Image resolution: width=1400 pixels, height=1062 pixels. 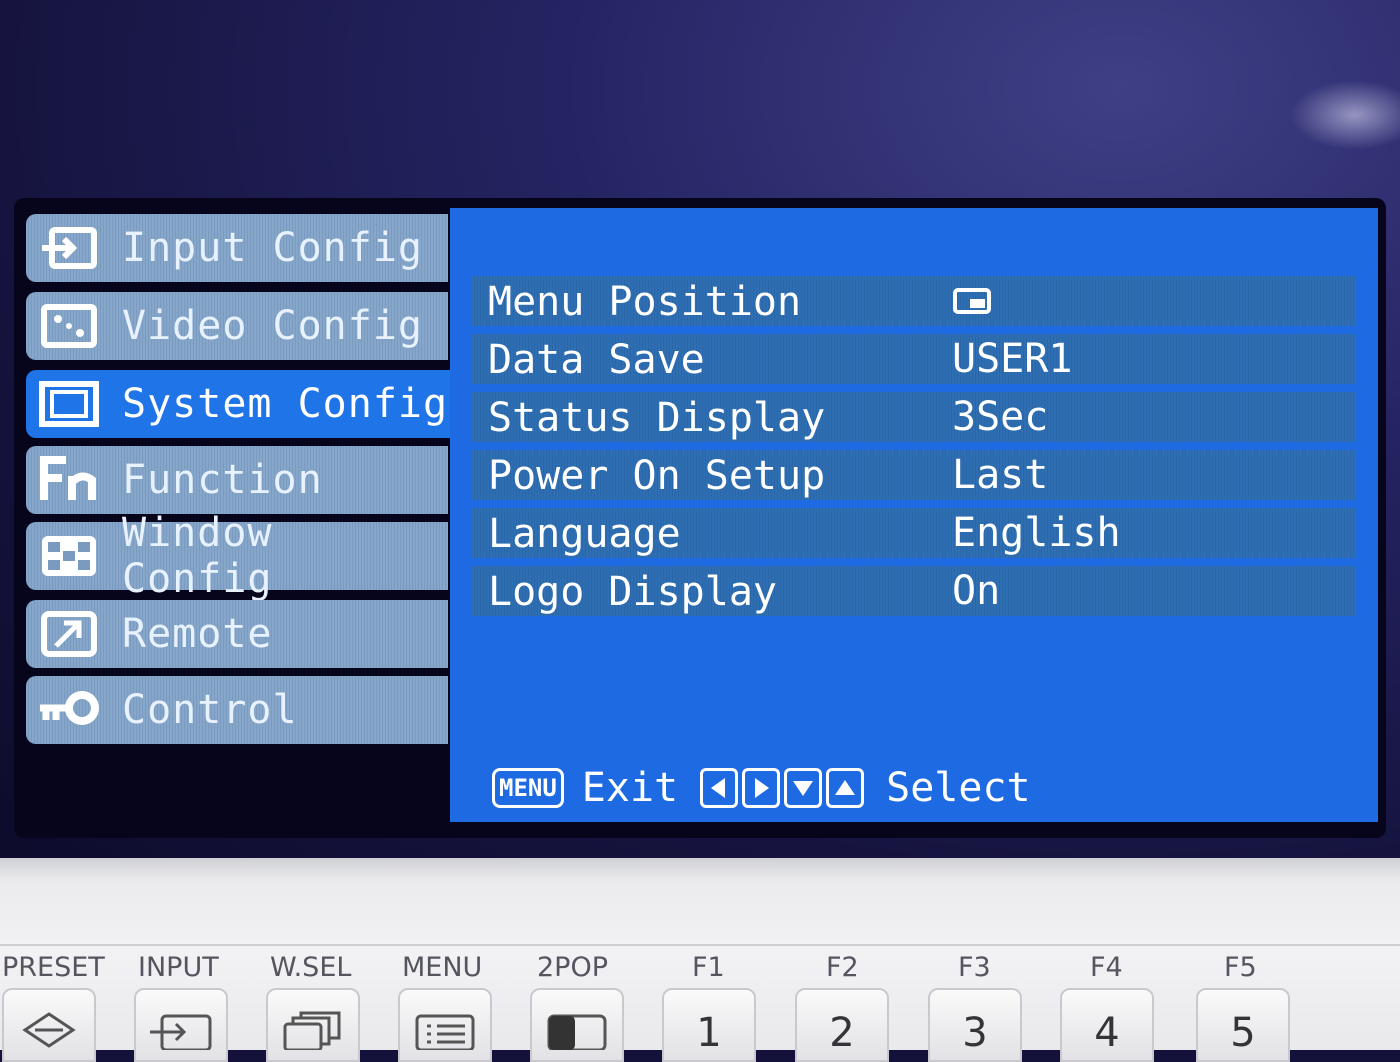 What do you see at coordinates (69, 634) in the screenshot?
I see `remote-arrow-icon` at bounding box center [69, 634].